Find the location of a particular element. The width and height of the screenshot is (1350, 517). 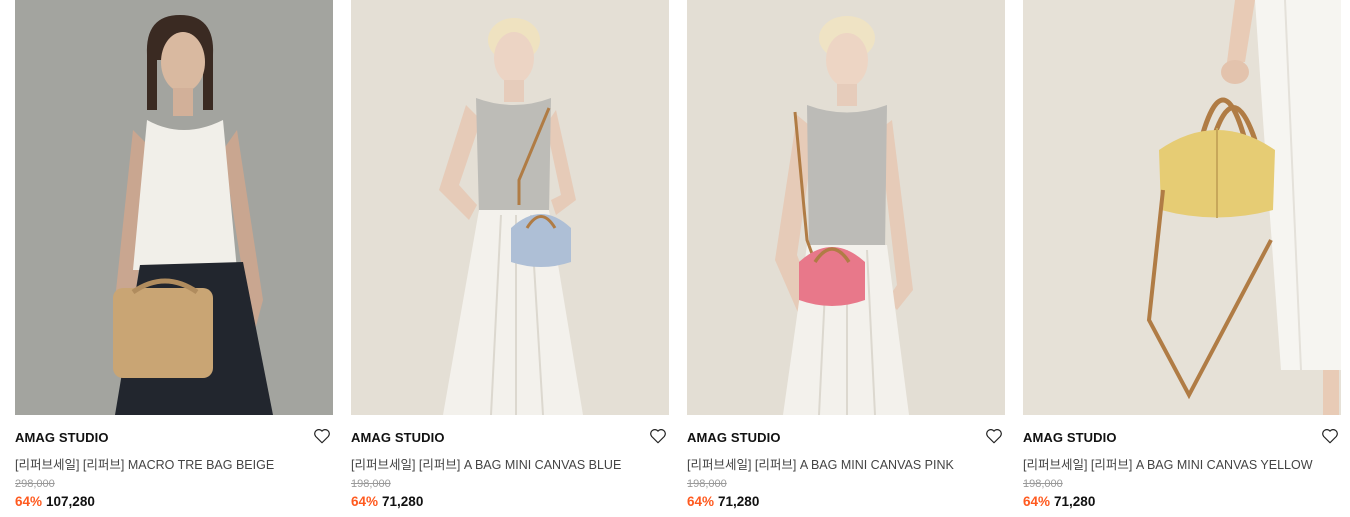

price-line: 64% 107,280 is located at coordinates (55, 501).